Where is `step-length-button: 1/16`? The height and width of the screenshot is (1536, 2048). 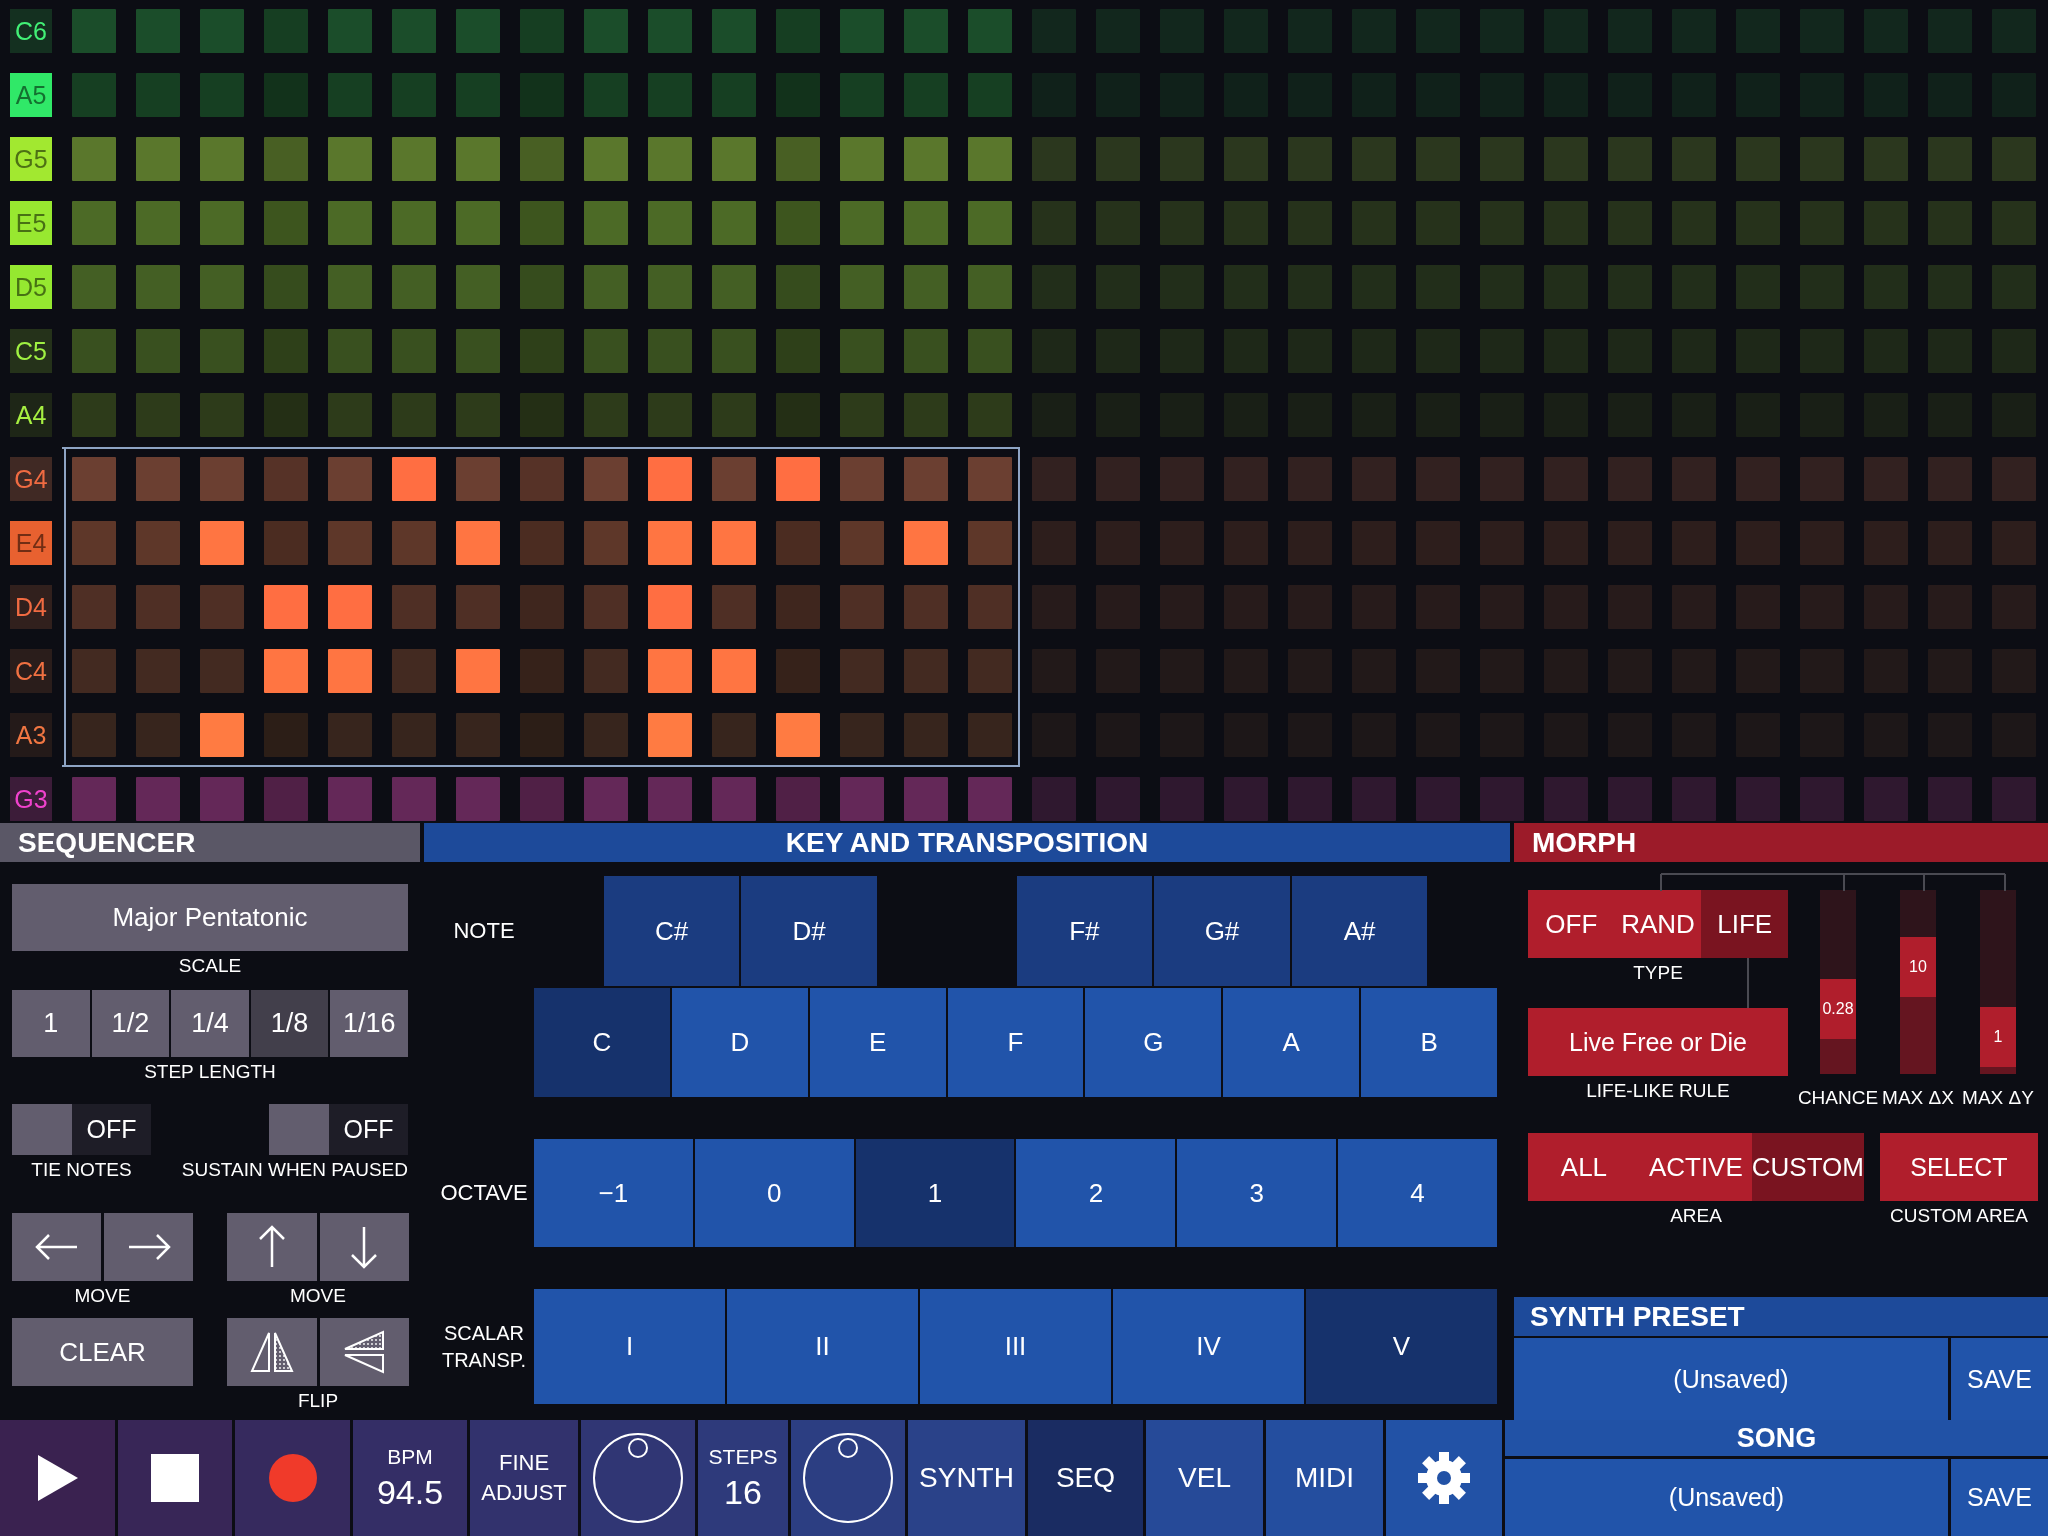
step-length-button: 1/16 is located at coordinates (369, 1023).